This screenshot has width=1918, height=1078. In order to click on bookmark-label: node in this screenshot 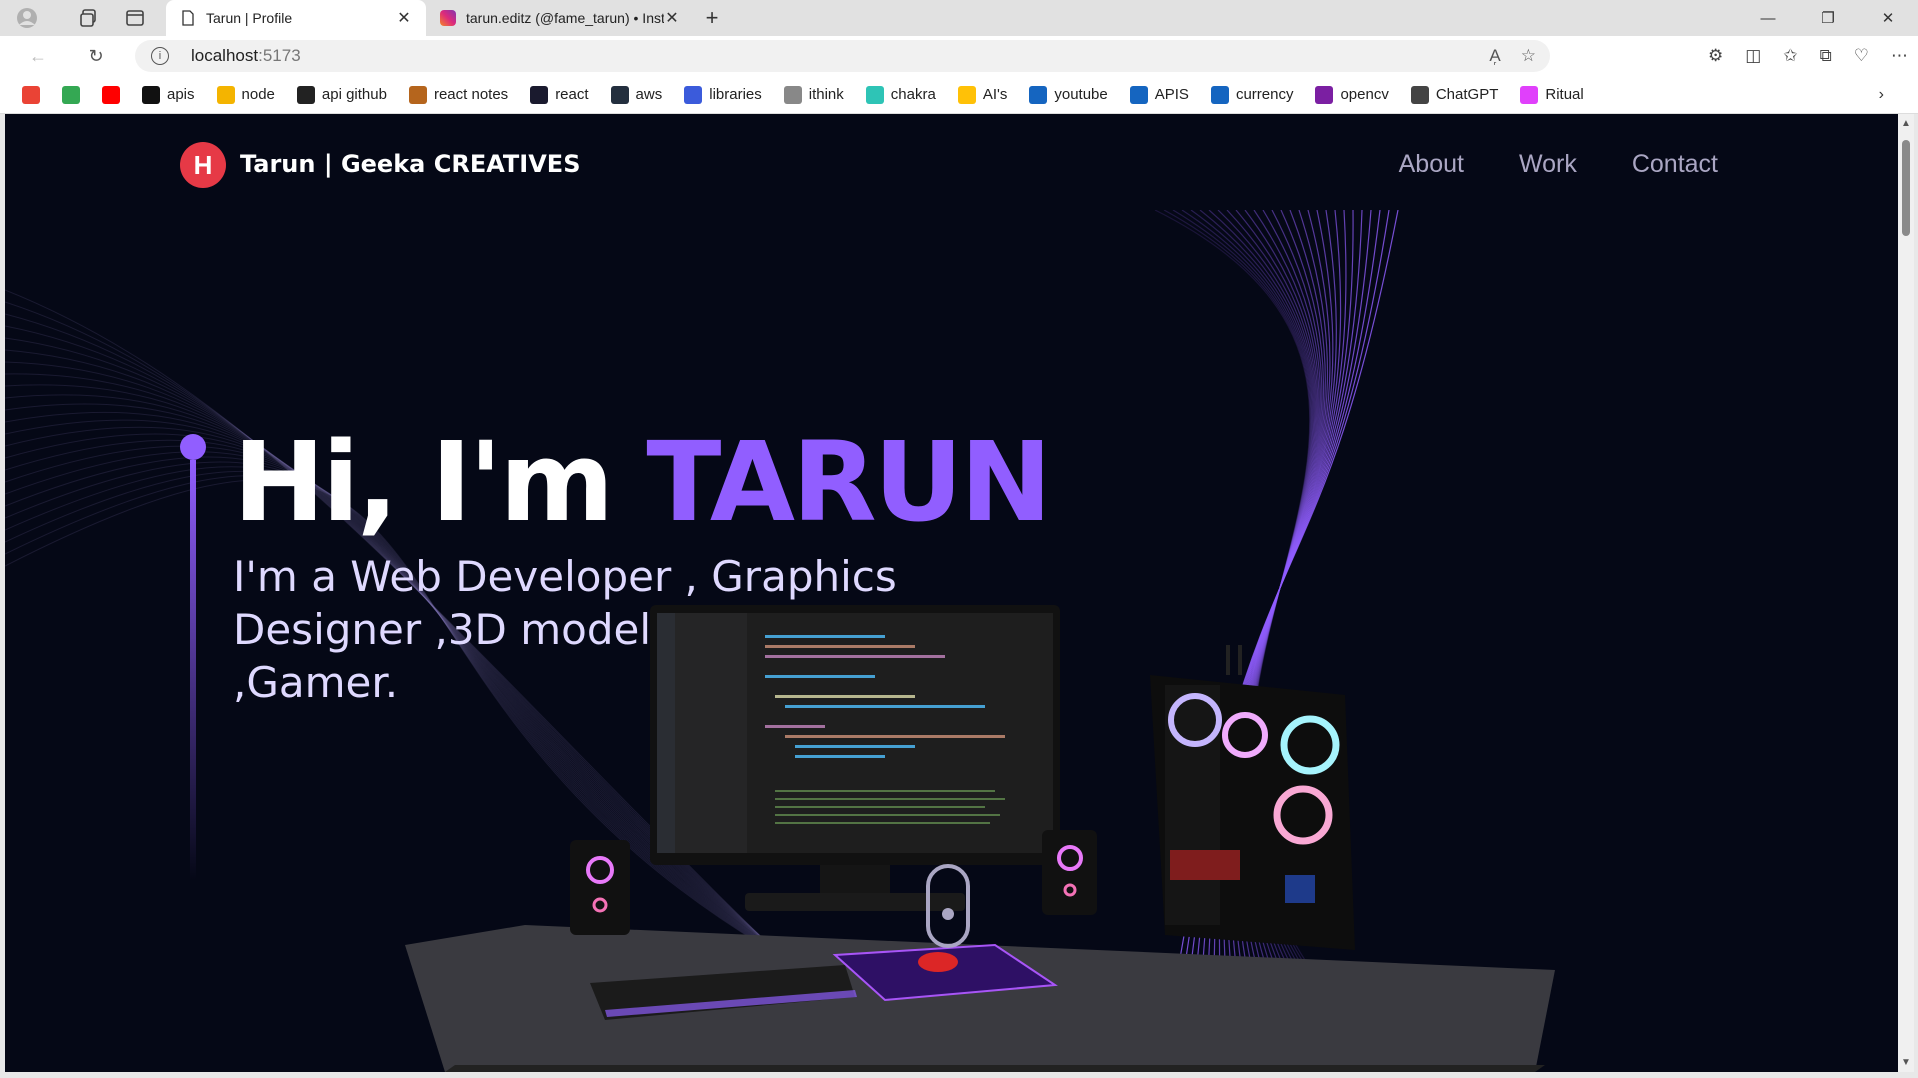, I will do `click(258, 94)`.